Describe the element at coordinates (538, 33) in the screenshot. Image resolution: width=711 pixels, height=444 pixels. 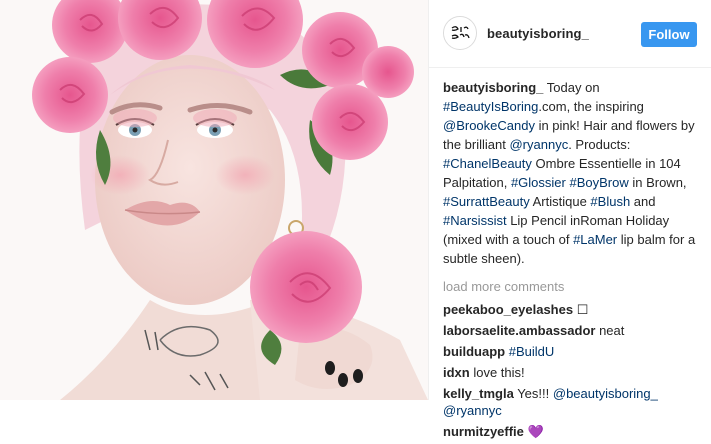
I see `post-username: beautyisboring_` at that location.